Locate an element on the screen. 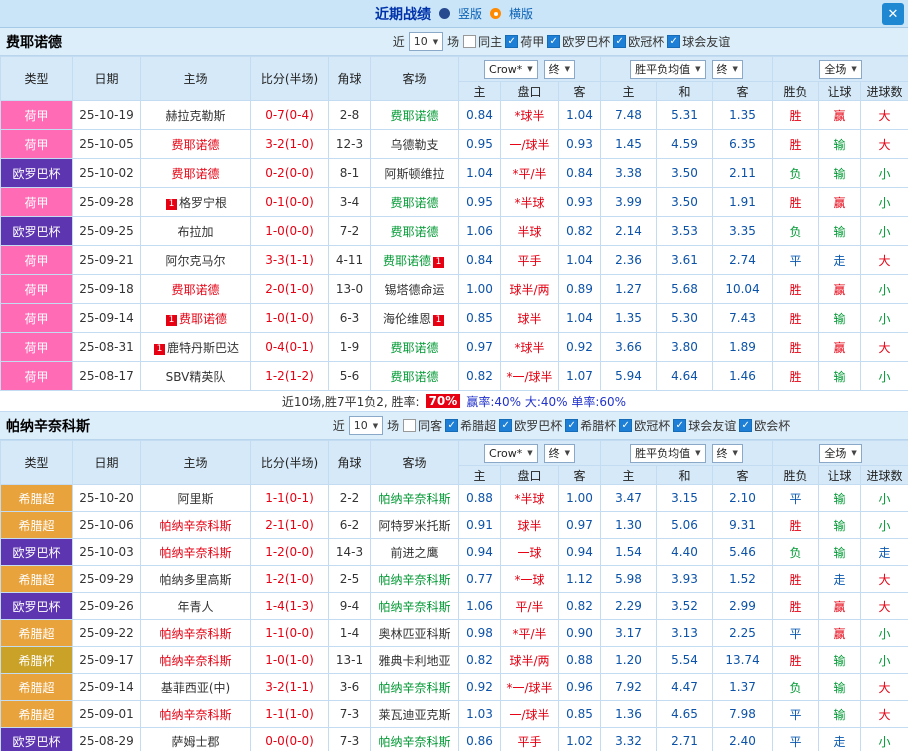 This screenshot has width=908, height=751. away-team: 前进之鹰 is located at coordinates (414, 552).